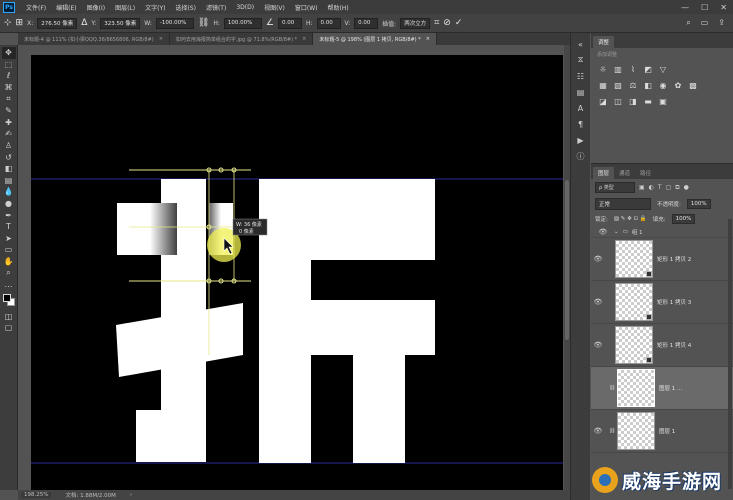 The width and height of the screenshot is (733, 500). I want to click on smart-filter-icon: ⧉, so click(677, 188).